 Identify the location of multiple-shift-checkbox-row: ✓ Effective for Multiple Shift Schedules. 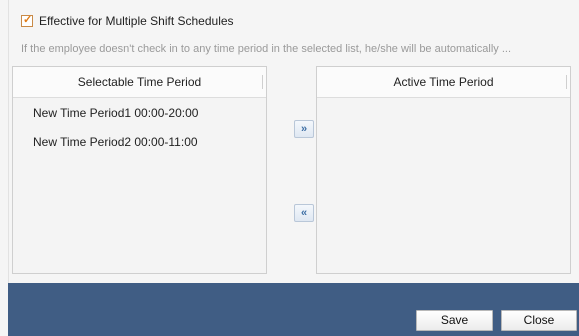
(127, 21).